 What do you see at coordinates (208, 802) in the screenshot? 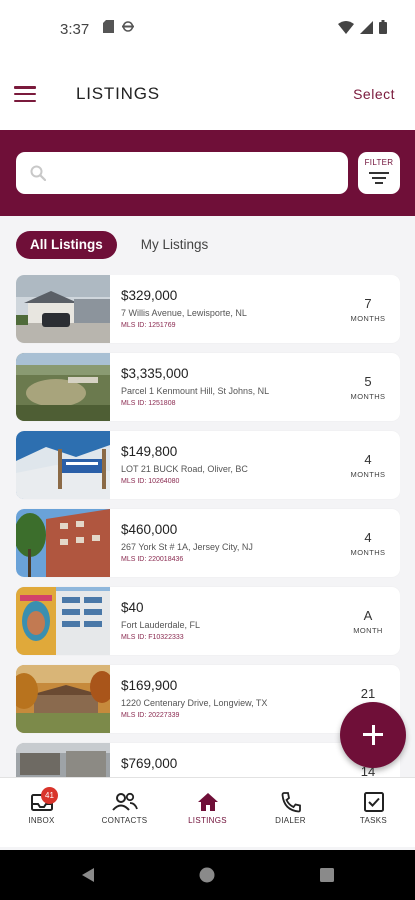
I see `home-icon` at bounding box center [208, 802].